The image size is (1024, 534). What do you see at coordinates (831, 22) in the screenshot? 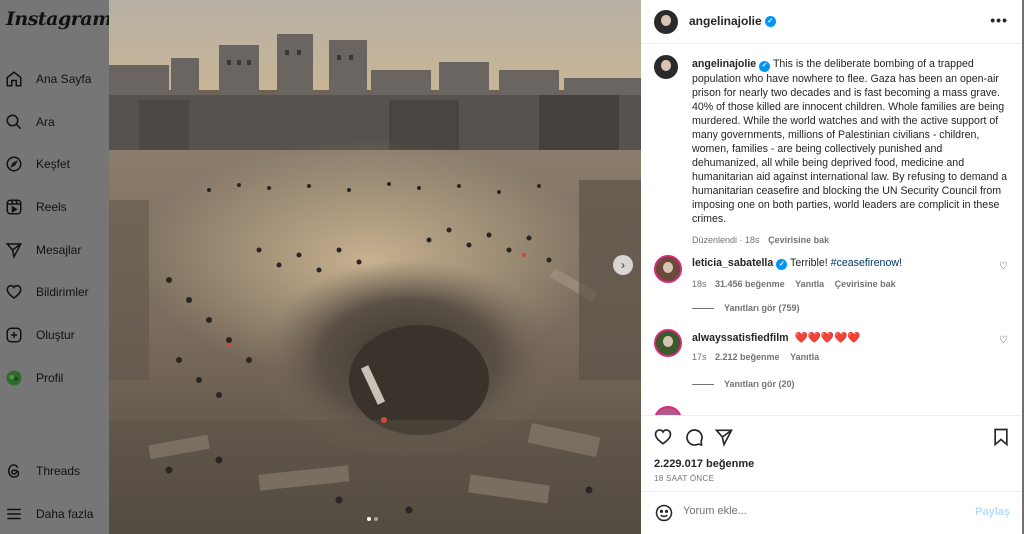
I see `post-header: angelinajolie ✓ •••` at bounding box center [831, 22].